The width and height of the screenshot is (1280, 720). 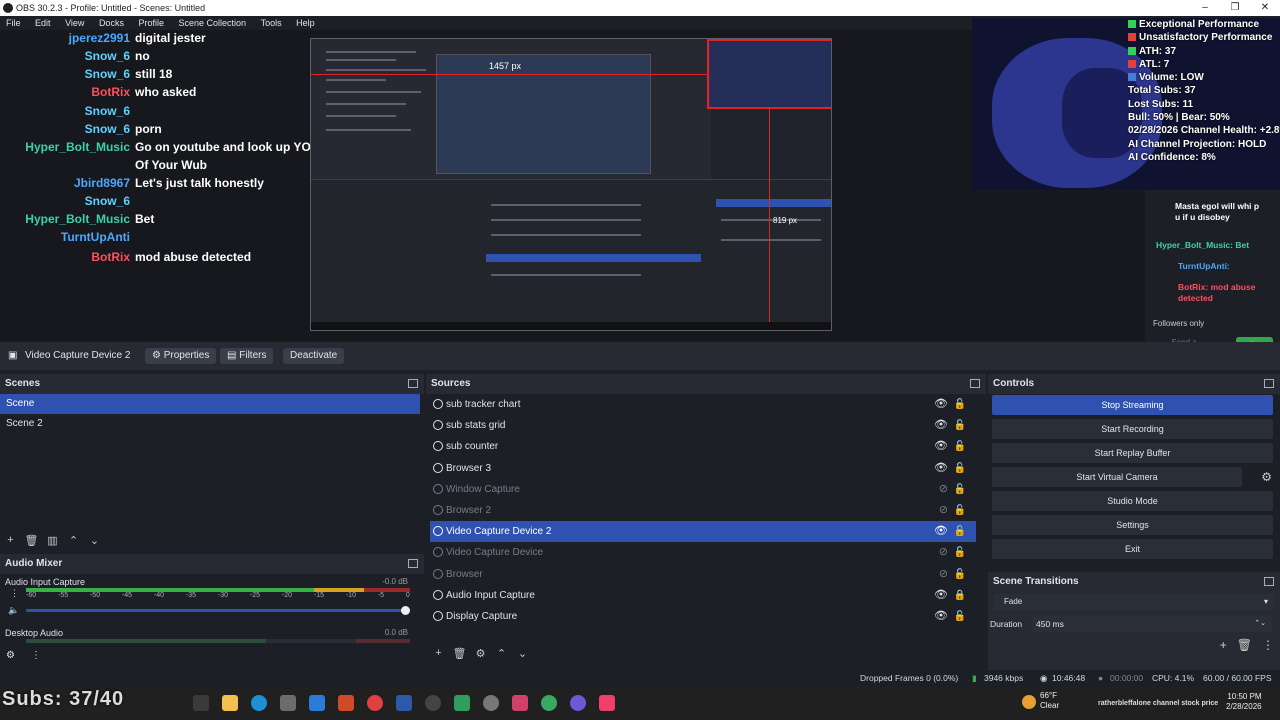 I want to click on system-clock: 10:50 PM 2/28/2026, so click(x=1244, y=702).